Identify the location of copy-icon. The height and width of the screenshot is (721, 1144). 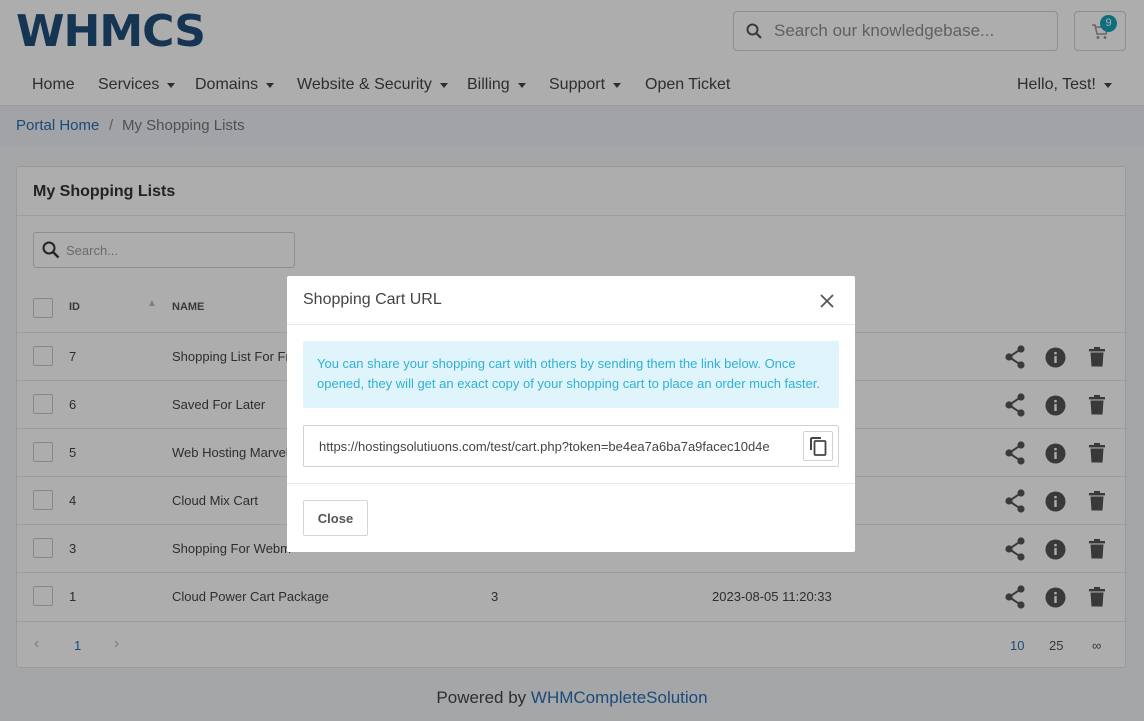
(818, 446).